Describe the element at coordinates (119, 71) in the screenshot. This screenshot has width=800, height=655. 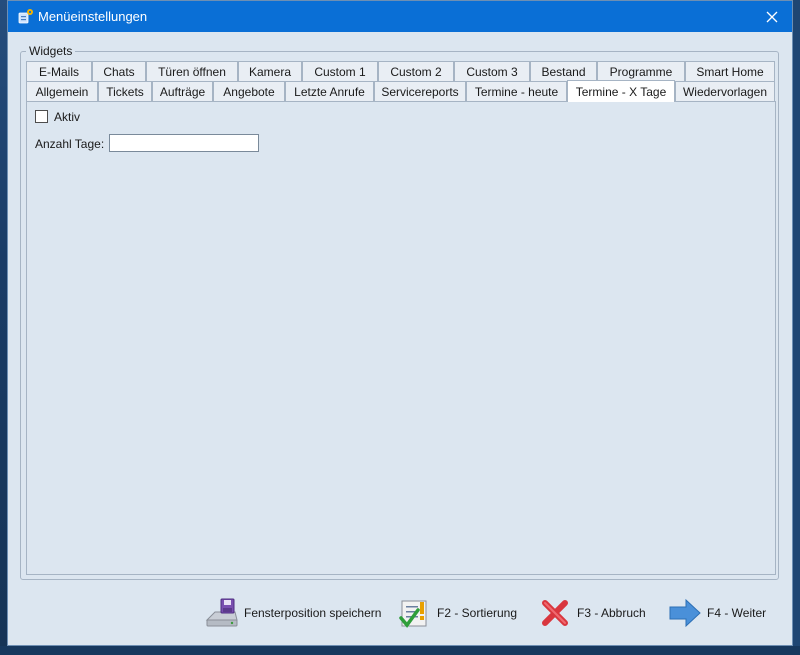
I see `tab-chats: Chats` at that location.